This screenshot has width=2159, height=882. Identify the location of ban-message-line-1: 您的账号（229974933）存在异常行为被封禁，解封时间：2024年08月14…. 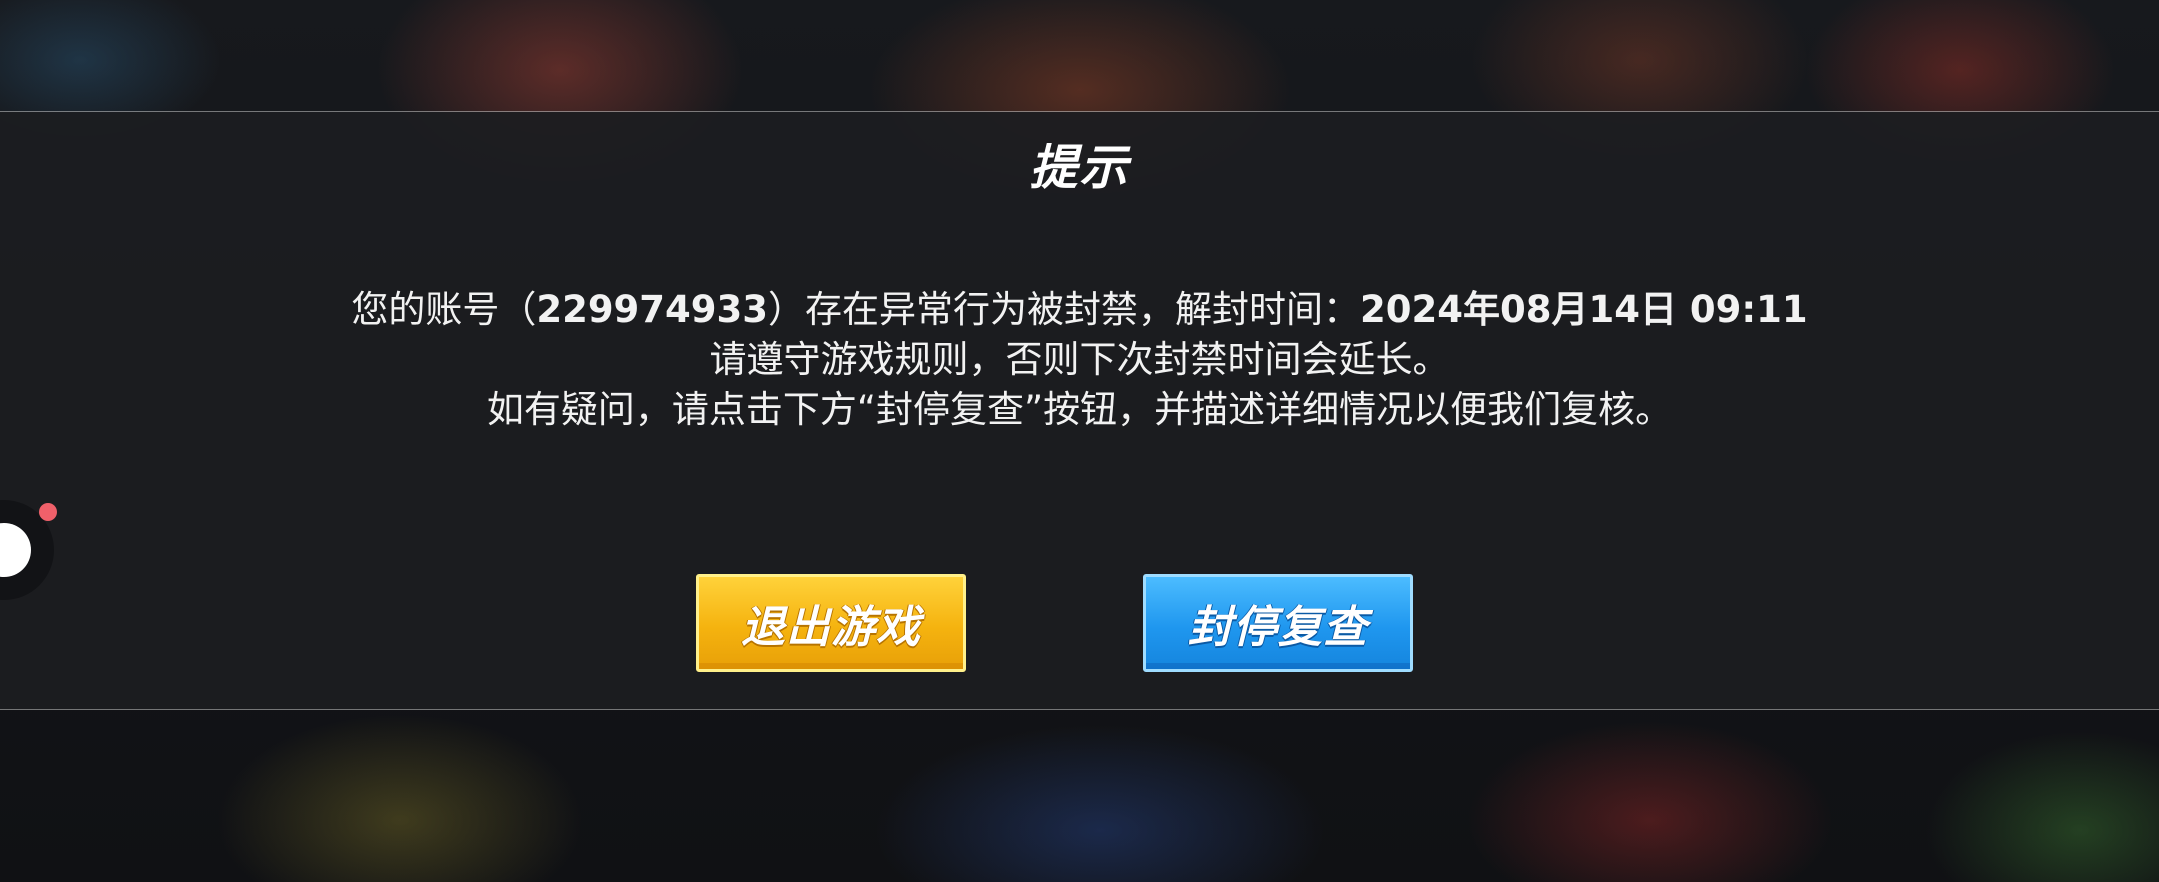
(1079, 310).